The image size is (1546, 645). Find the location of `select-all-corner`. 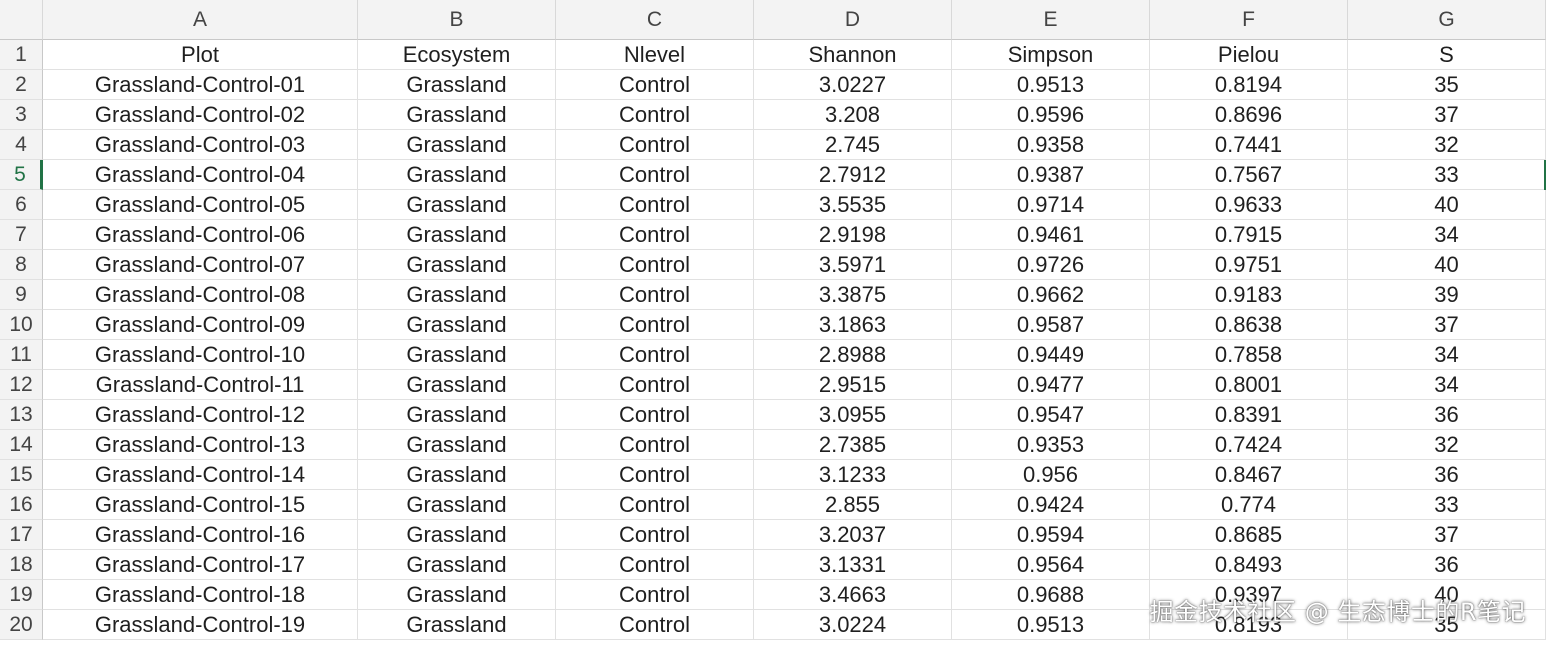

select-all-corner is located at coordinates (21, 20).